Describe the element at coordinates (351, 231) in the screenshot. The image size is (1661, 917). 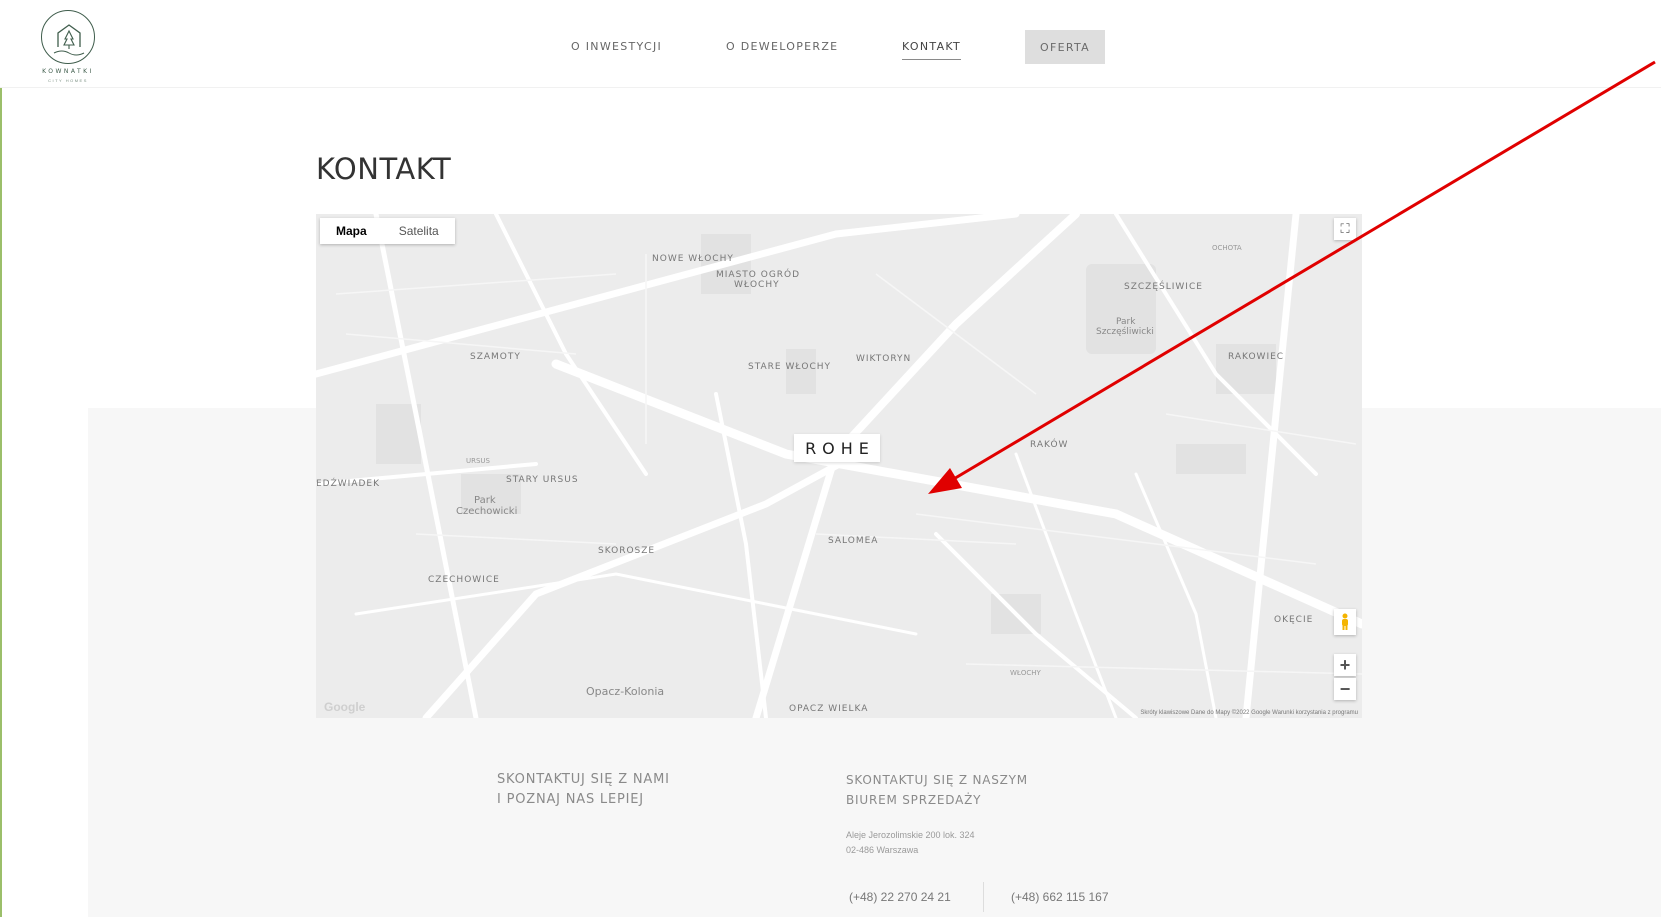
I see `map-type-mapa-button: Mapa` at that location.